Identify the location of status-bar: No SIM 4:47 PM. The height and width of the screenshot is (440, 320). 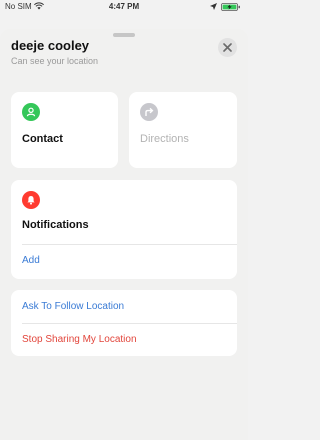
(124, 7).